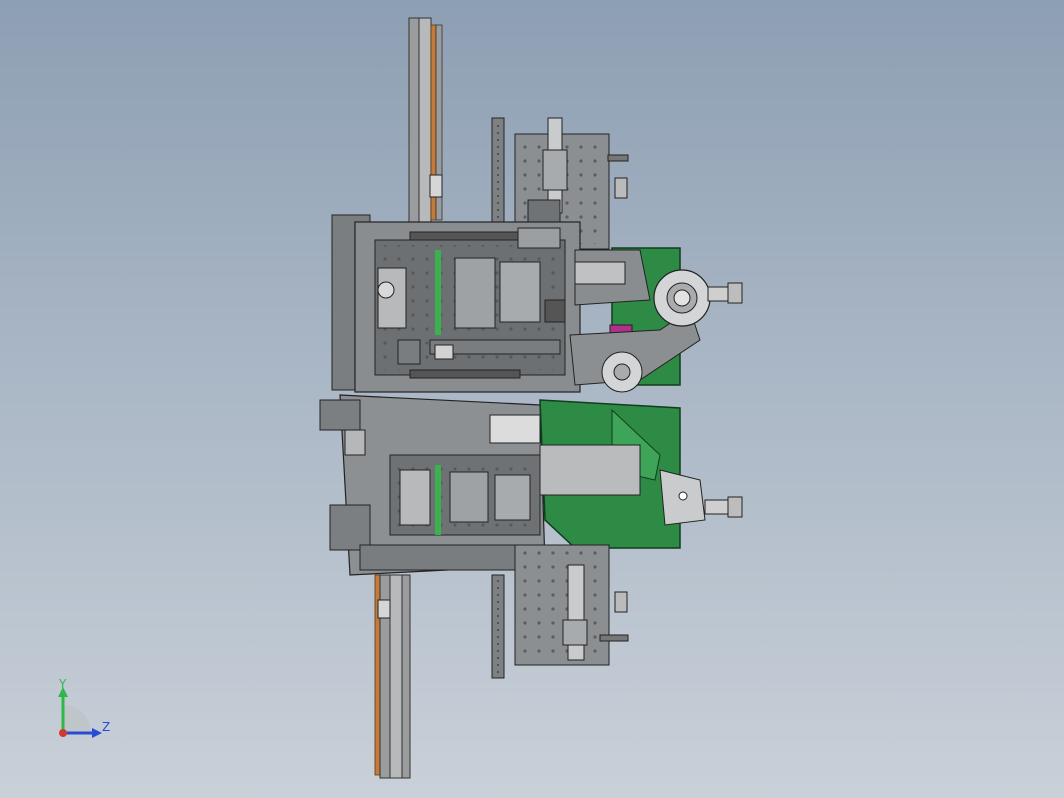 Image resolution: width=1064 pixels, height=798 pixels. What do you see at coordinates (106, 727) in the screenshot?
I see `z-axis-label: Z` at bounding box center [106, 727].